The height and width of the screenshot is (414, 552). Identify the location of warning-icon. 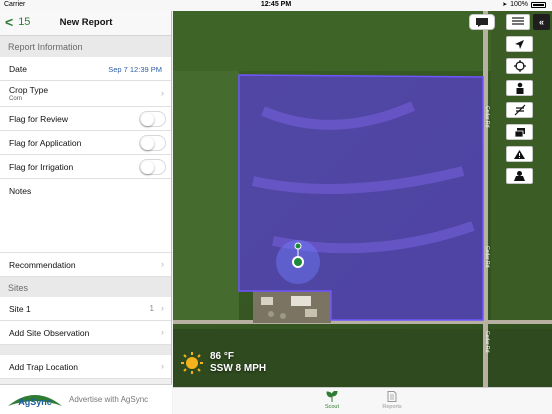
(519, 154).